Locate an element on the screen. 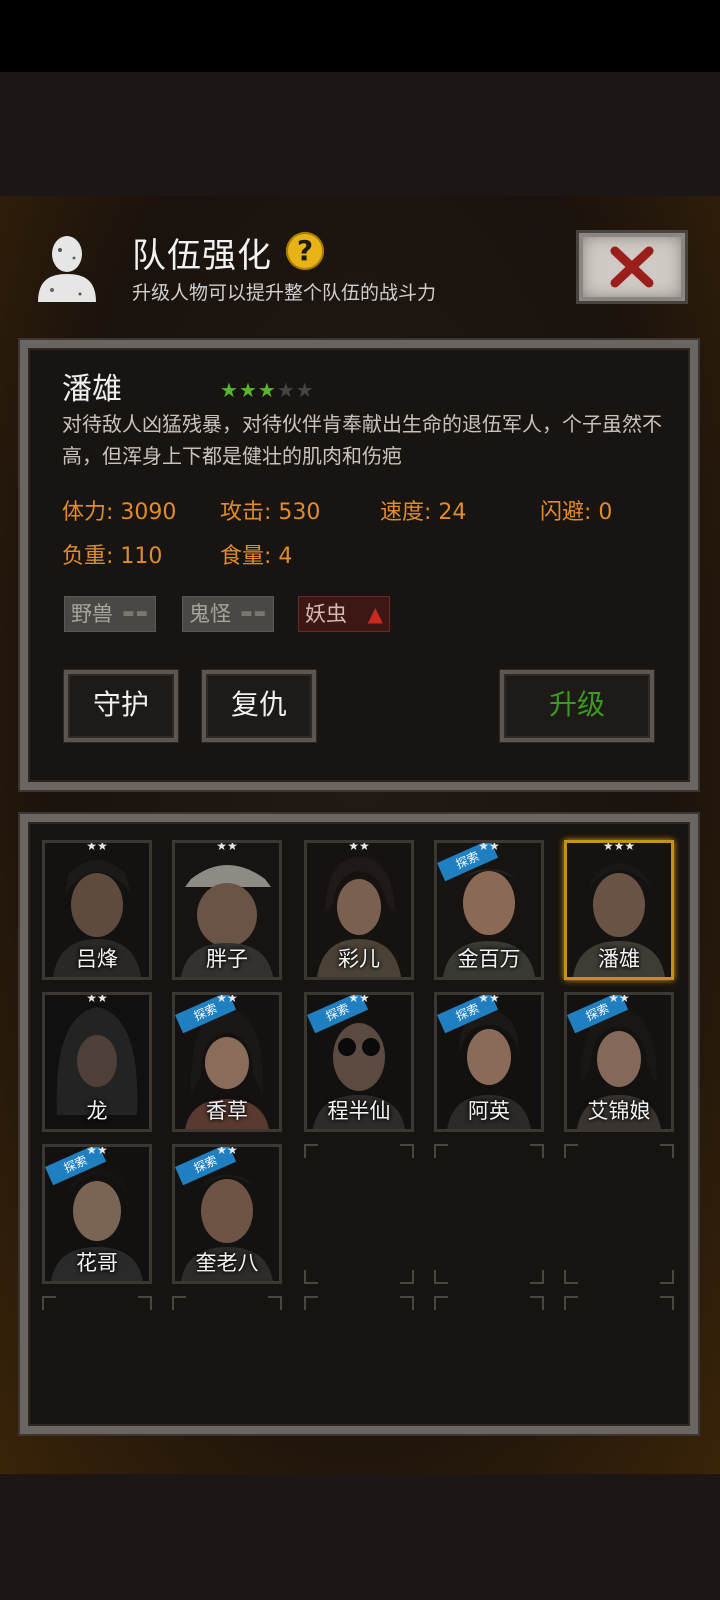 This screenshot has width=720, height=1600. roster-tile-lufeng: ★★ 吕烽 is located at coordinates (97, 910).